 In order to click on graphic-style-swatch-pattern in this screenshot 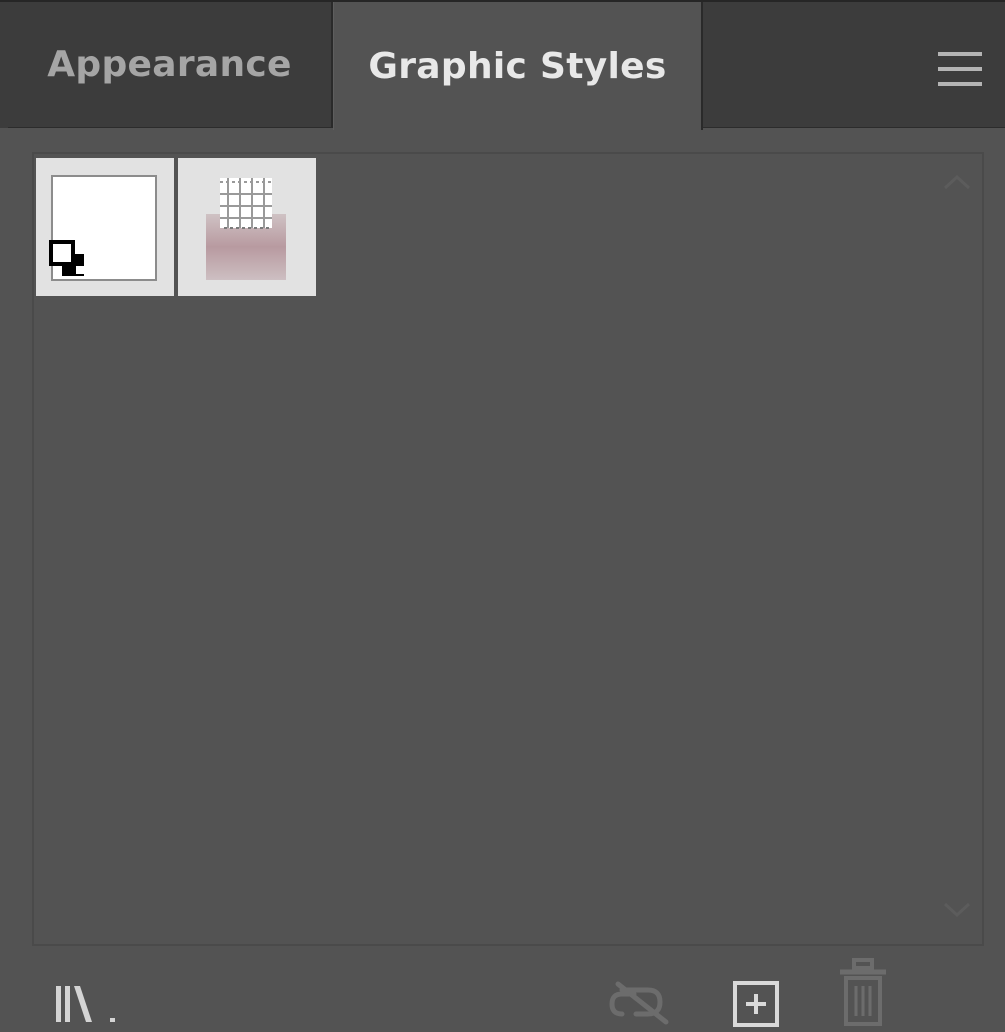, I will do `click(247, 227)`.